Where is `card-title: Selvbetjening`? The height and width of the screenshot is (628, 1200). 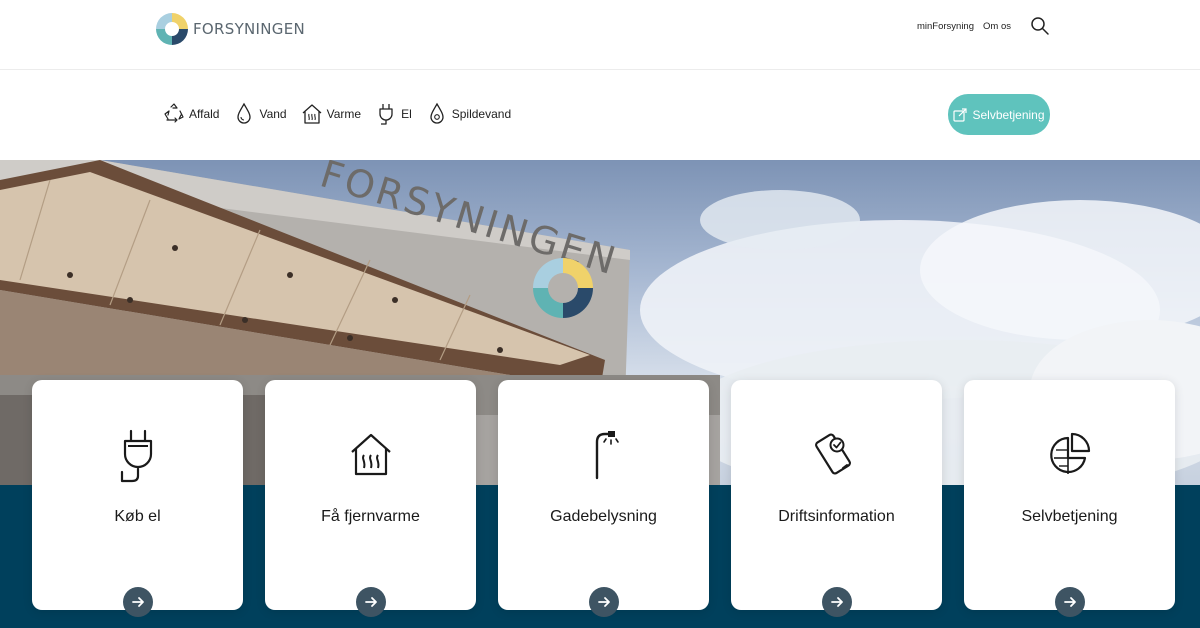
card-title: Selvbetjening is located at coordinates (1069, 516).